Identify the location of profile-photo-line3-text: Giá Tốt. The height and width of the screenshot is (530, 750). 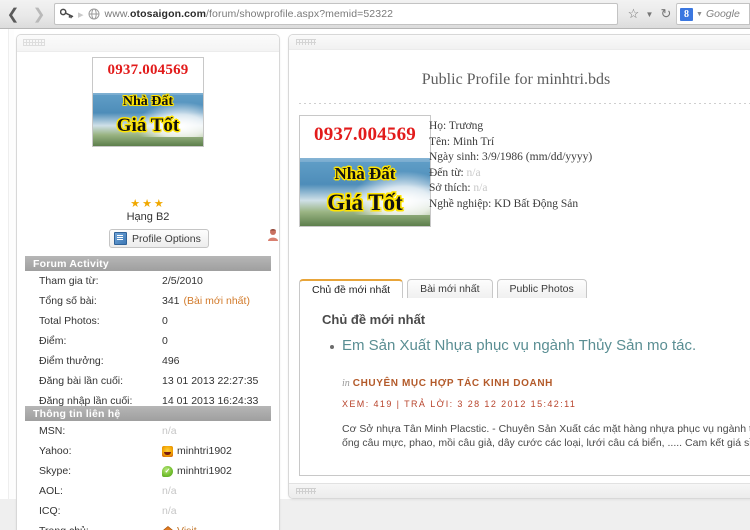
(365, 202).